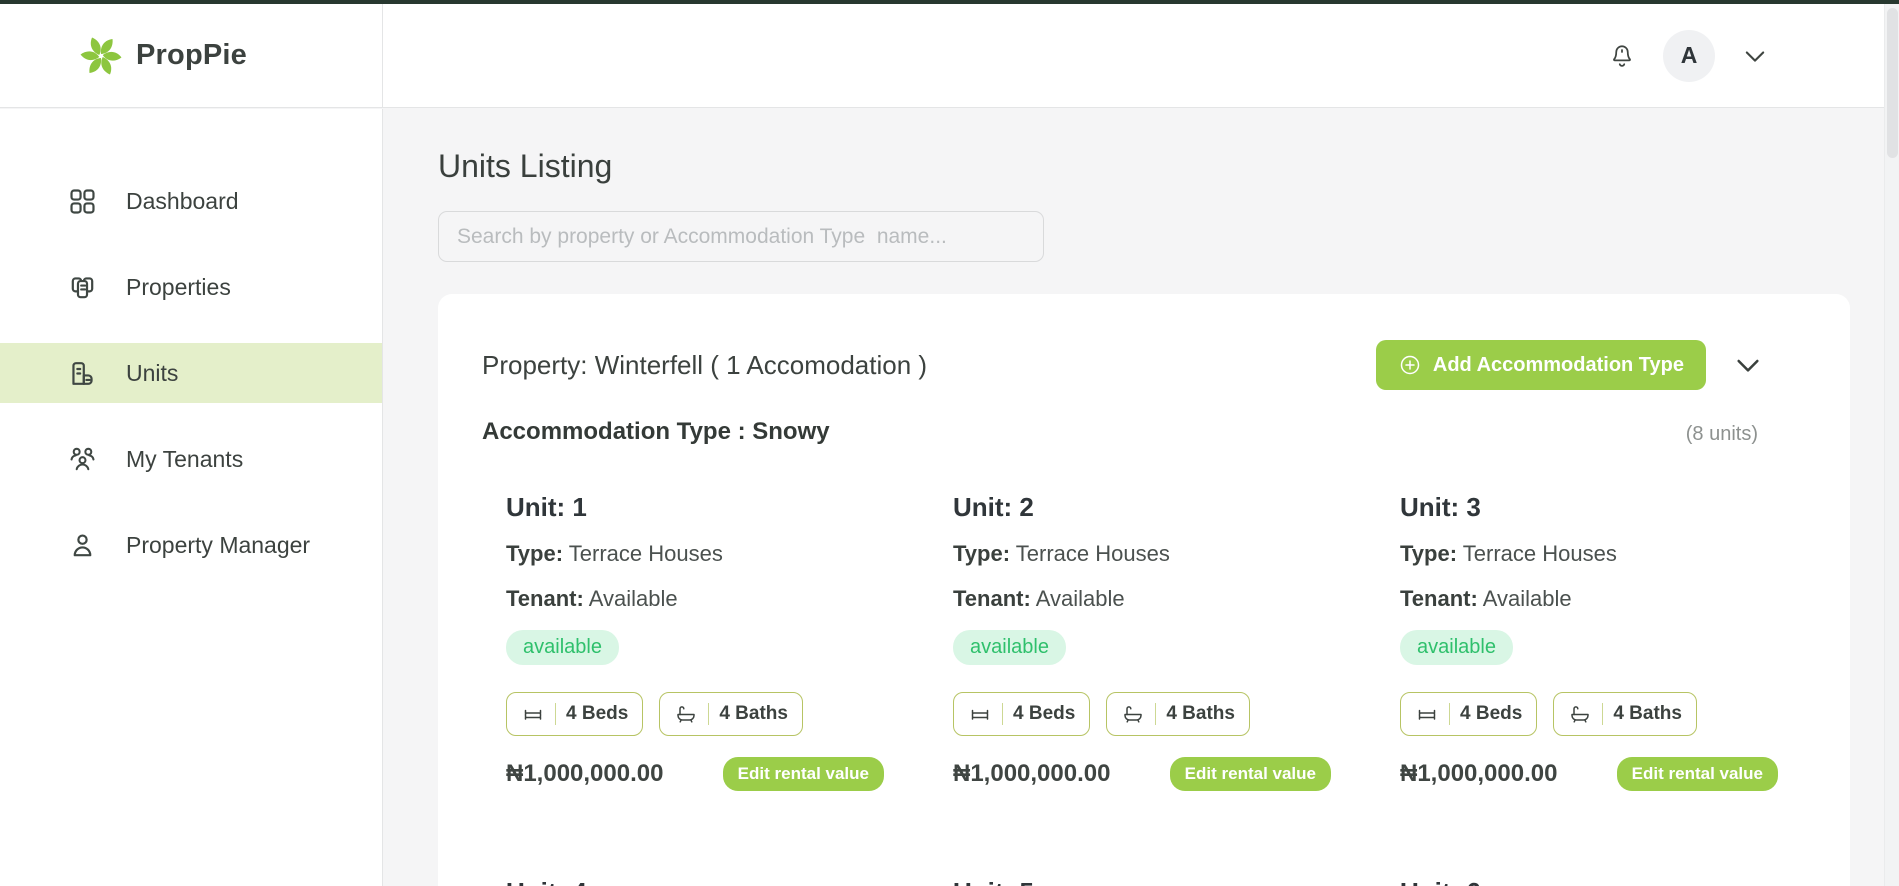 The height and width of the screenshot is (886, 1899). Describe the element at coordinates (82, 287) in the screenshot. I see `buildings-icon` at that location.